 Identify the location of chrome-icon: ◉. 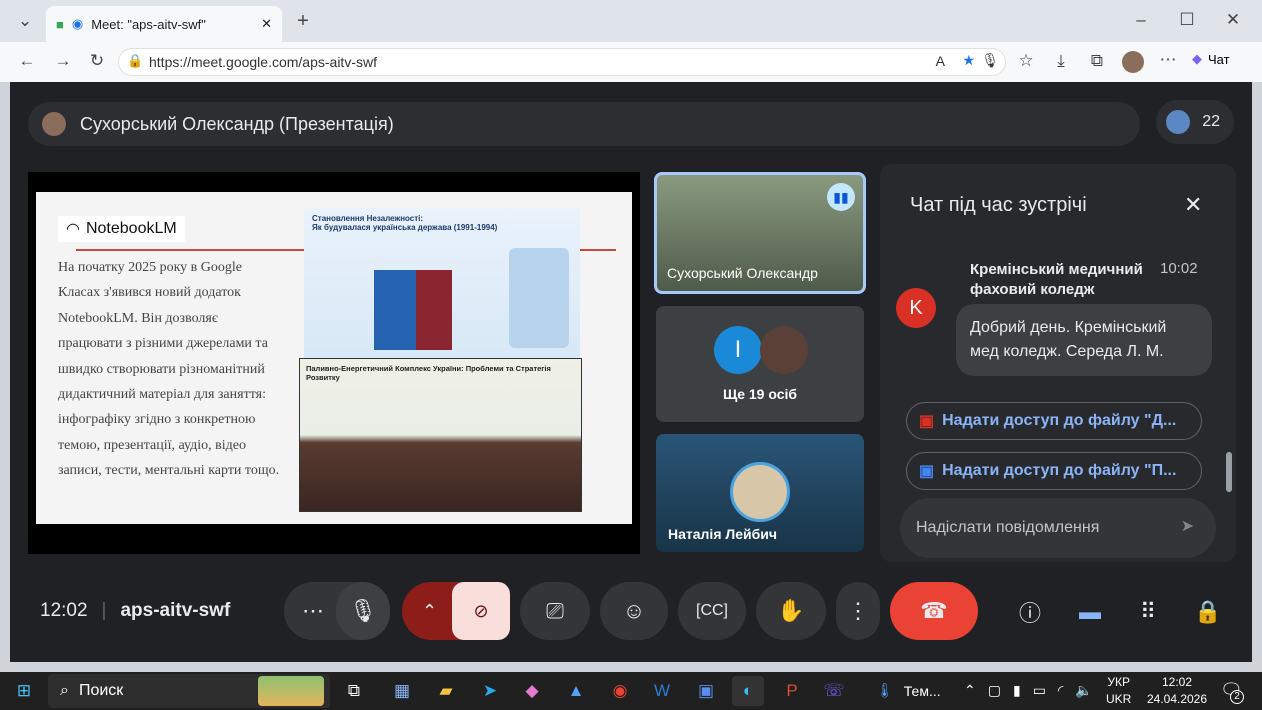
(620, 691).